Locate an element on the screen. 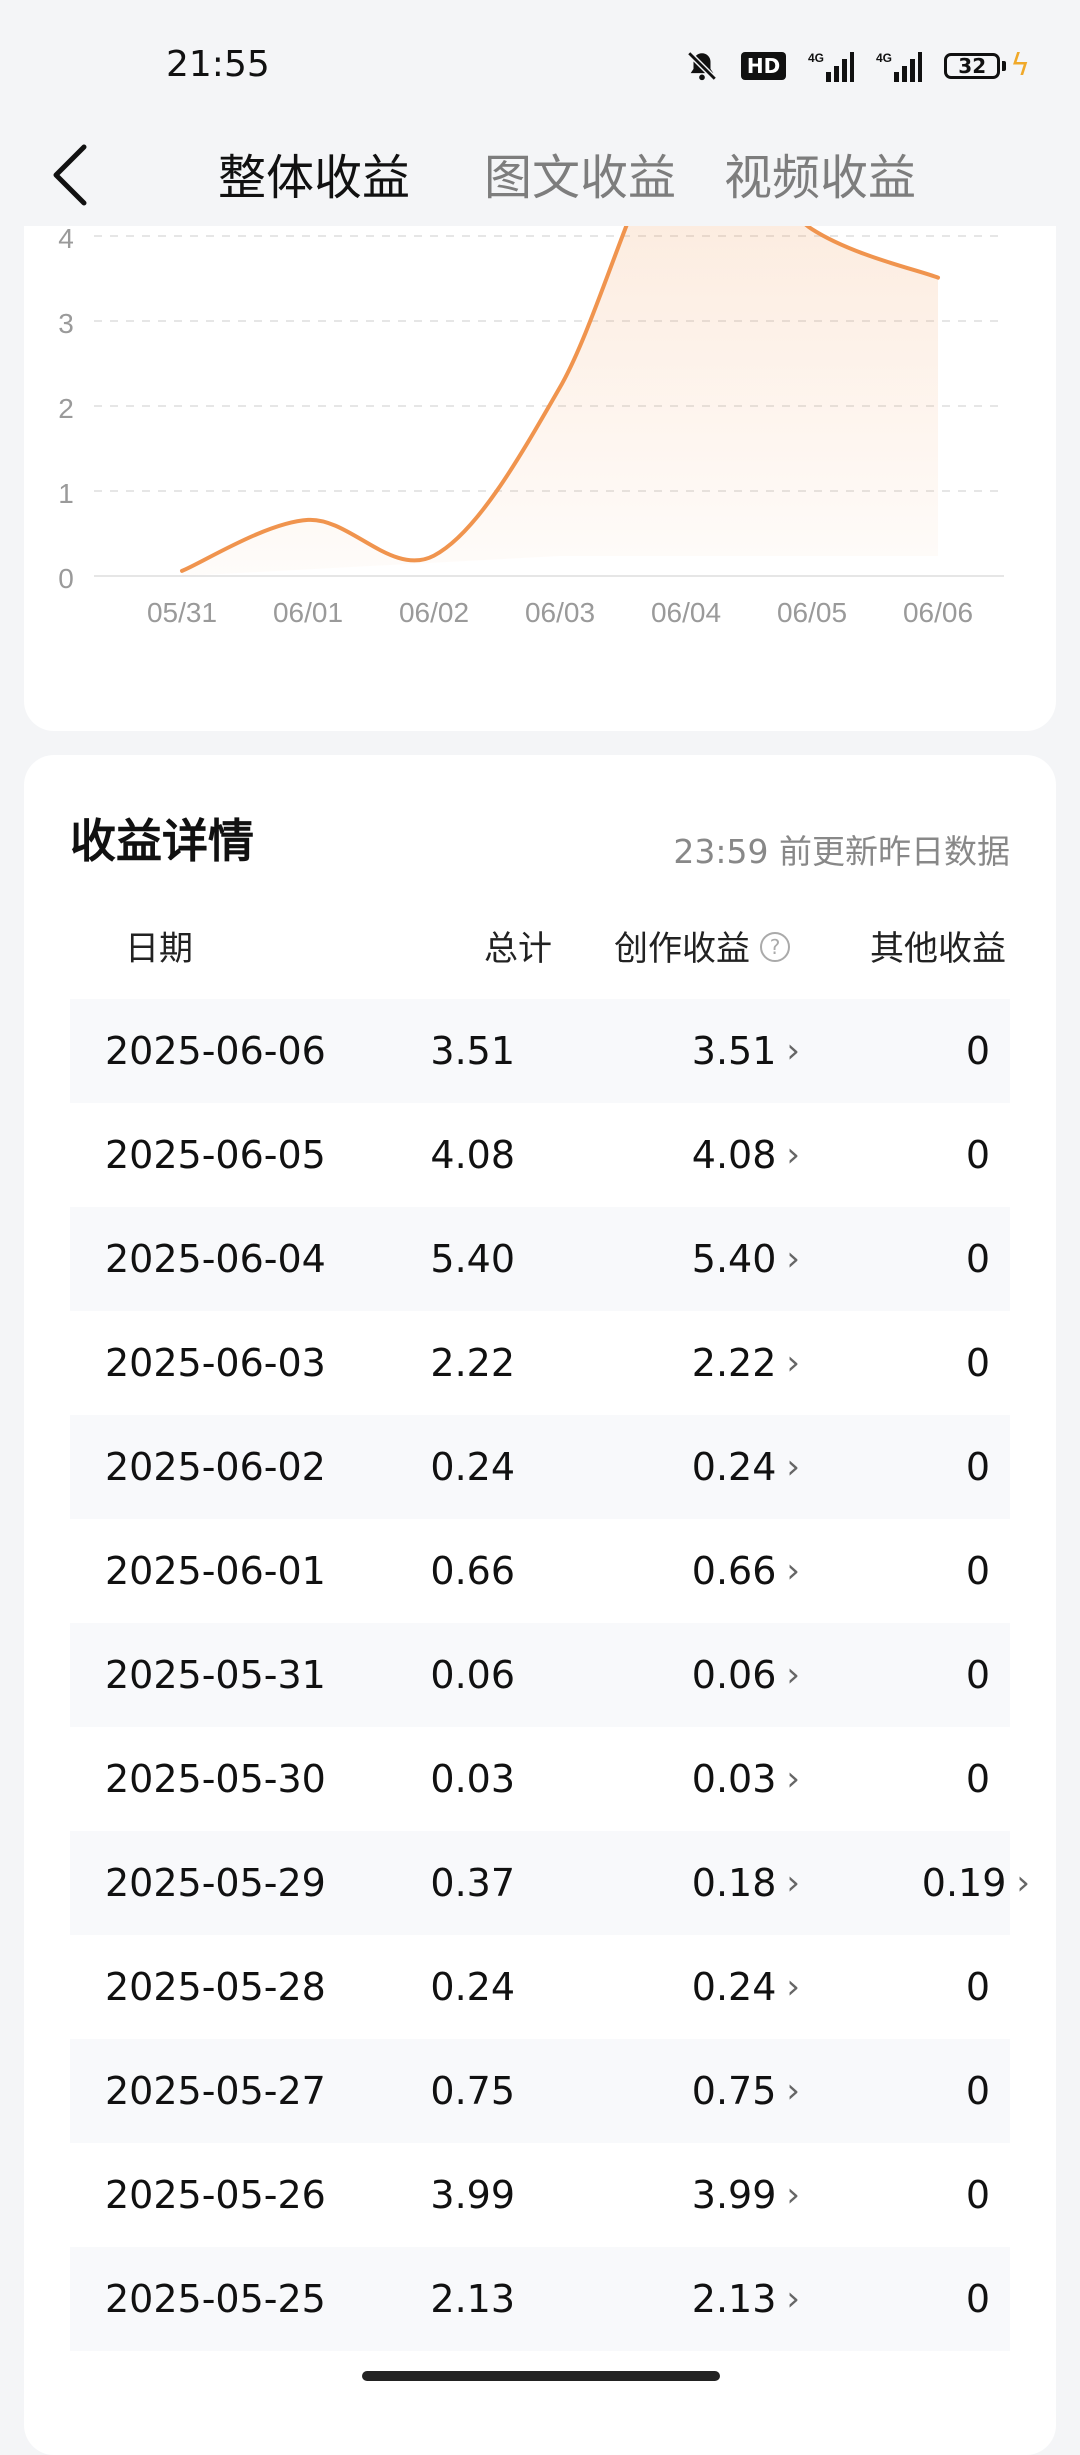 Image resolution: width=1080 pixels, height=2455 pixels. row-creation-value: 0.18 is located at coordinates (734, 1883).